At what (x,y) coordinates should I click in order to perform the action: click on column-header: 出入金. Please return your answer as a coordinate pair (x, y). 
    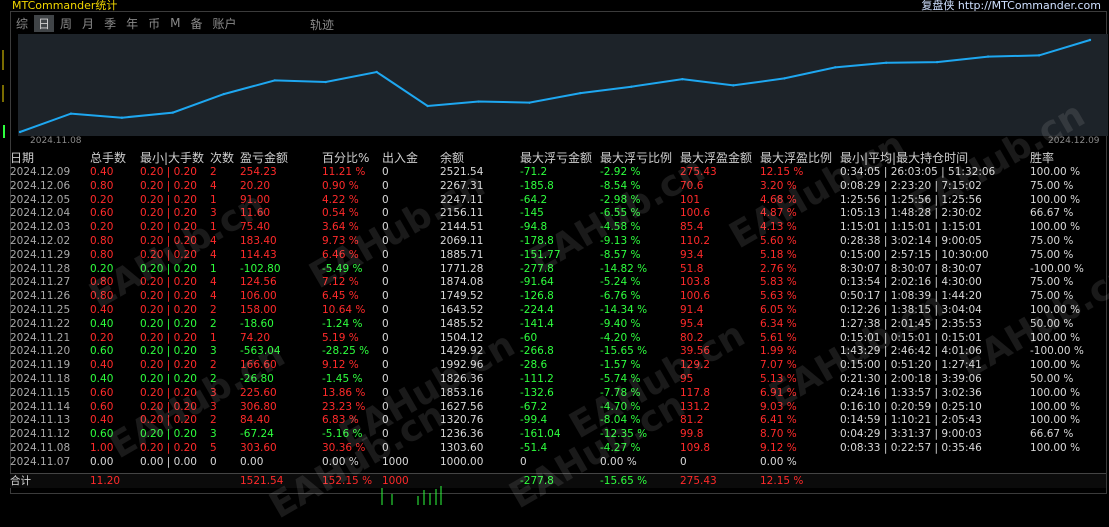
    Looking at the image, I should click on (400, 158).